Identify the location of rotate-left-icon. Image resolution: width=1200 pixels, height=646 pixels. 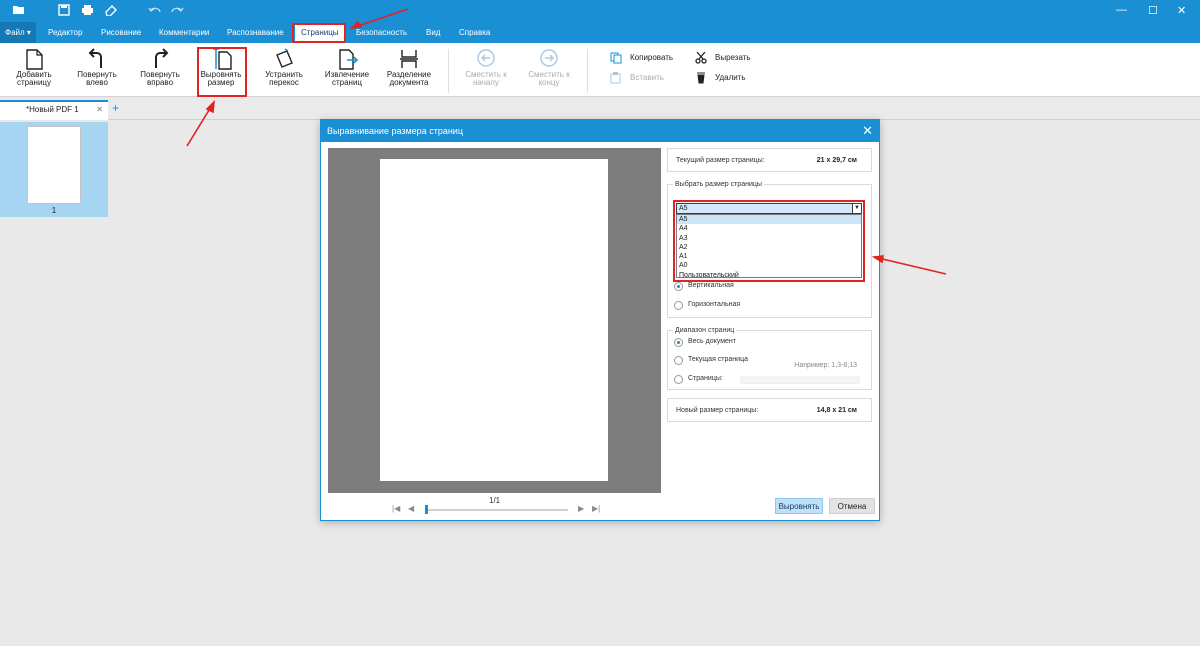
(97, 59).